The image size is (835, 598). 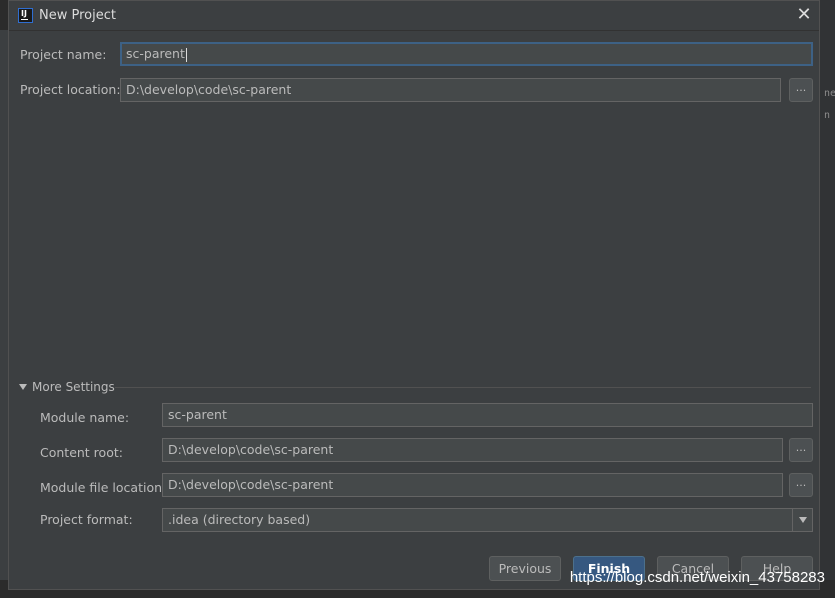 What do you see at coordinates (155, 53) in the screenshot?
I see `project-name-value: sc-parent` at bounding box center [155, 53].